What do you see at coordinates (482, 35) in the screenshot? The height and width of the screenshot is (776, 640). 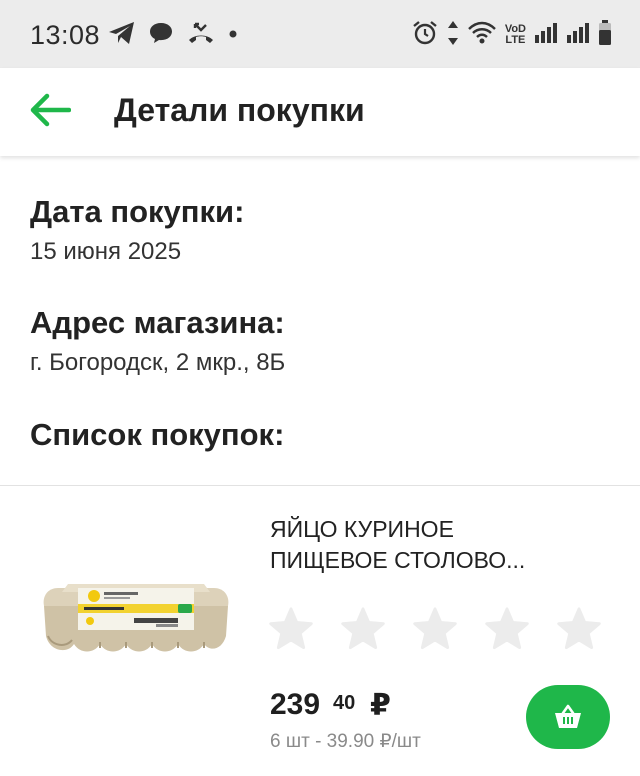 I see `wifi-icon` at bounding box center [482, 35].